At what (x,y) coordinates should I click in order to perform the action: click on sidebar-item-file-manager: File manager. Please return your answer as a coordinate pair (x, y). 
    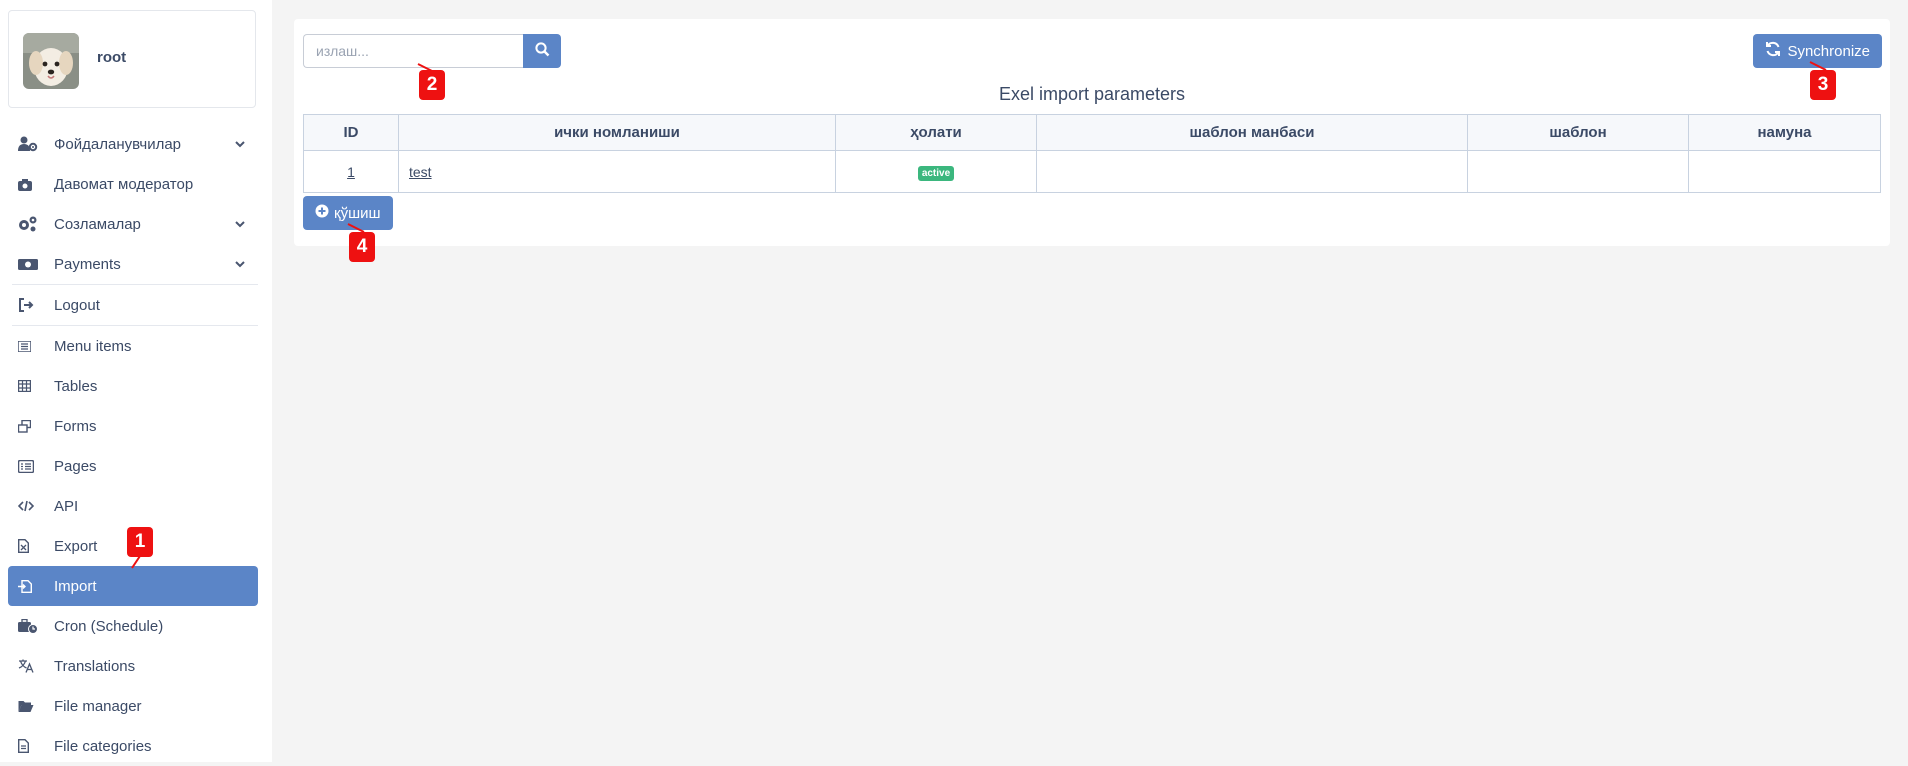
    Looking at the image, I should click on (133, 706).